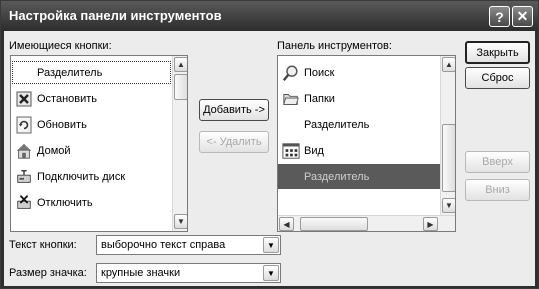  What do you see at coordinates (291, 151) in the screenshot?
I see `view-icon` at bounding box center [291, 151].